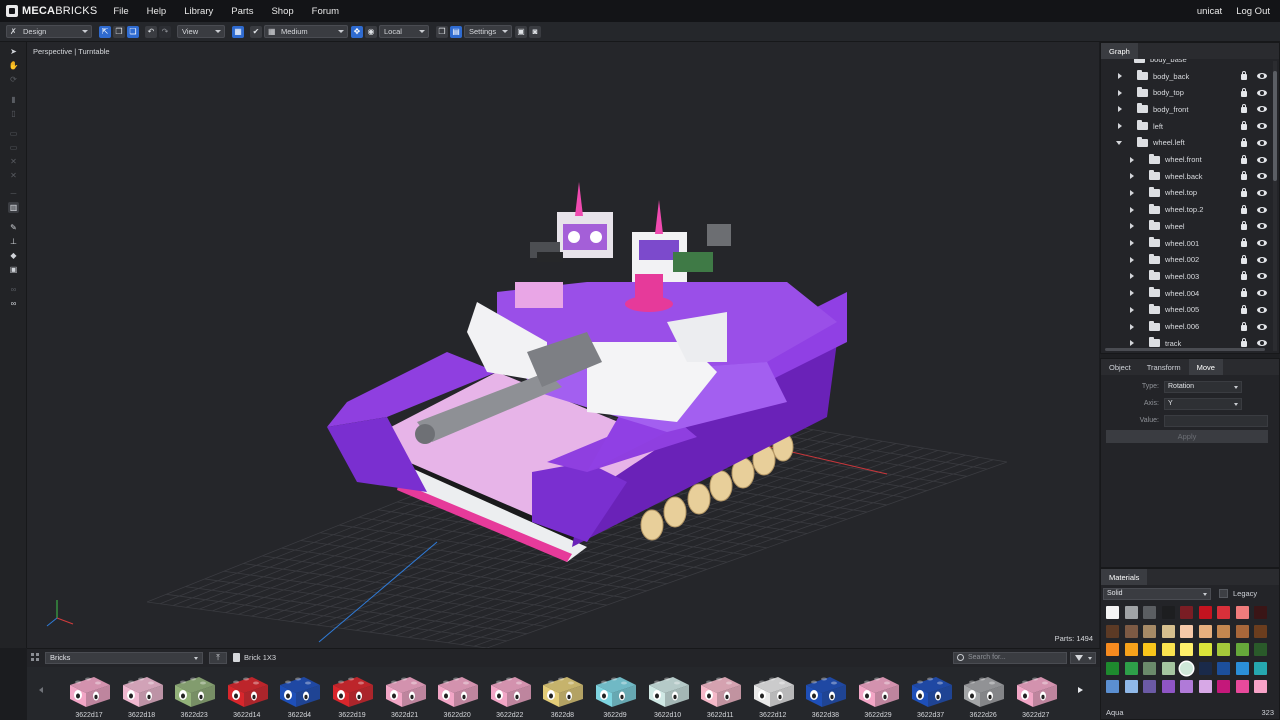 The image size is (1280, 720). What do you see at coordinates (13, 207) in the screenshot?
I see `stats-icon: ▥` at bounding box center [13, 207].